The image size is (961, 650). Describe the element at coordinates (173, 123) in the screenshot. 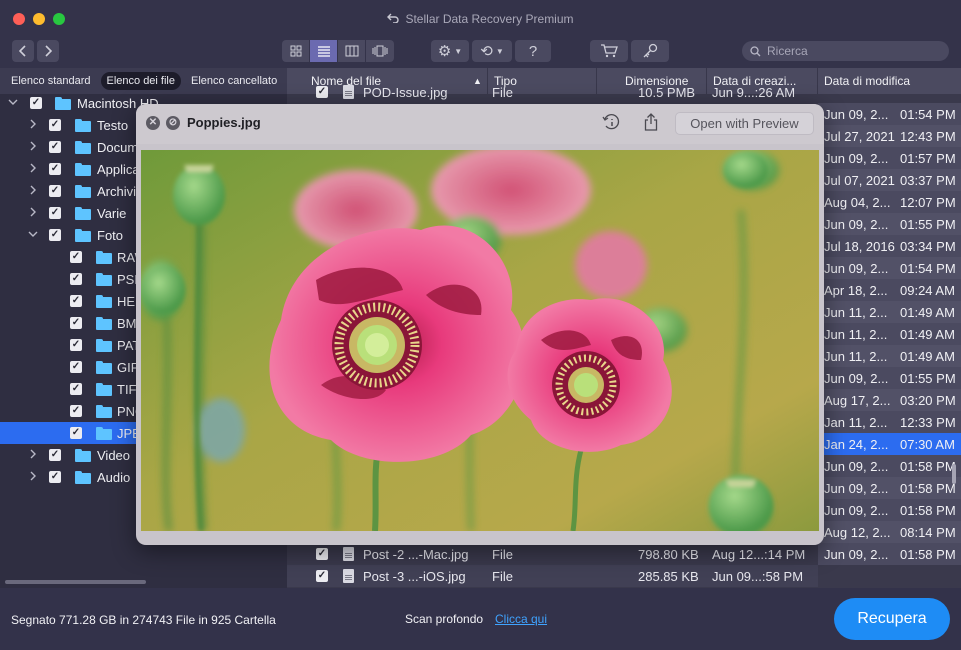

I see `minimize-icon: ⊘` at that location.